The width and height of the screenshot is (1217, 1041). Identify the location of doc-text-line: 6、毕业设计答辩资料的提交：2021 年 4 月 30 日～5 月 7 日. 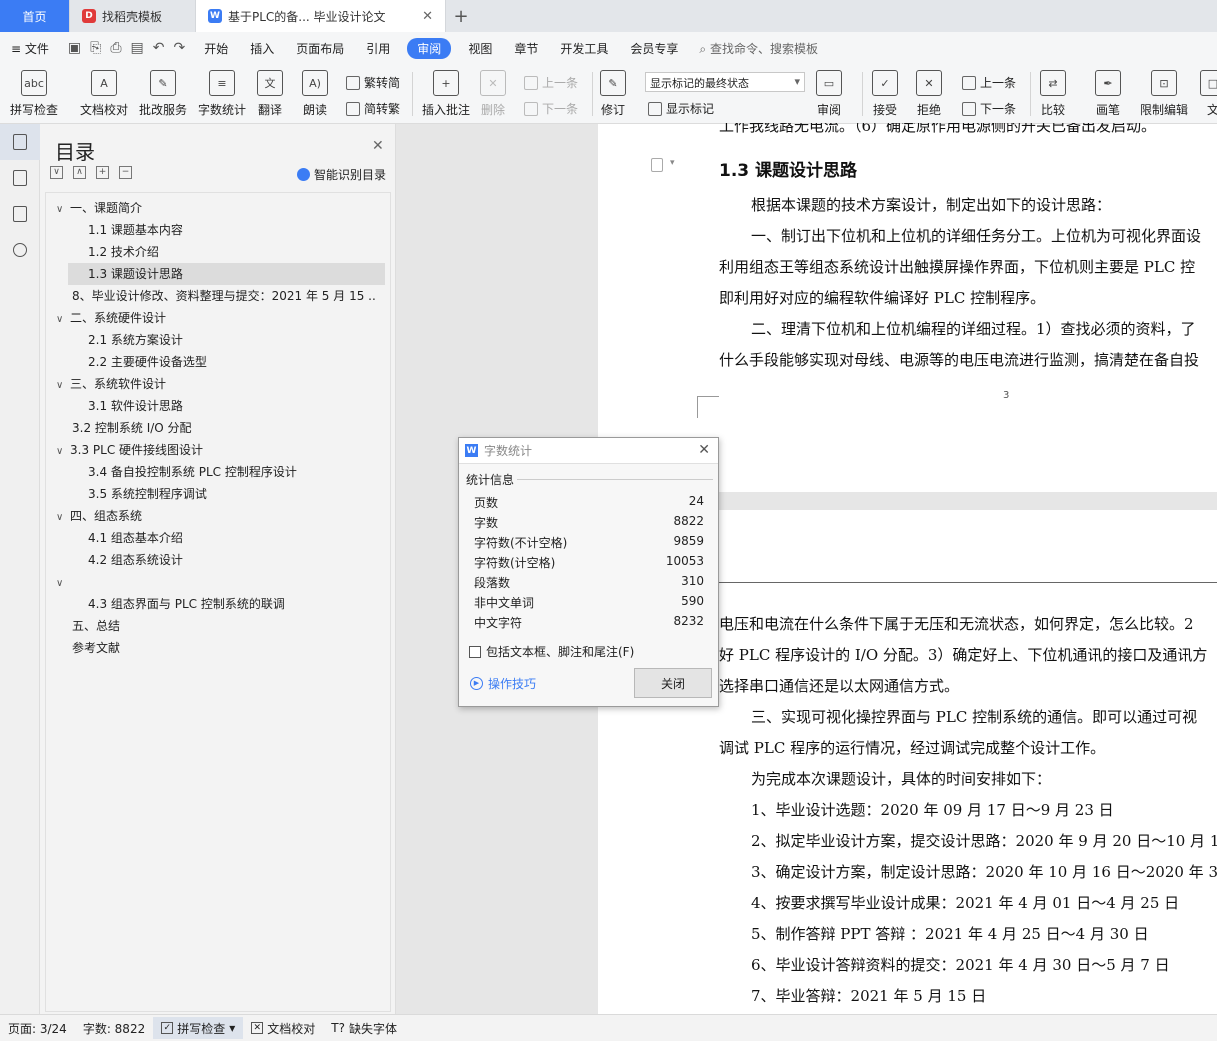
(960, 964).